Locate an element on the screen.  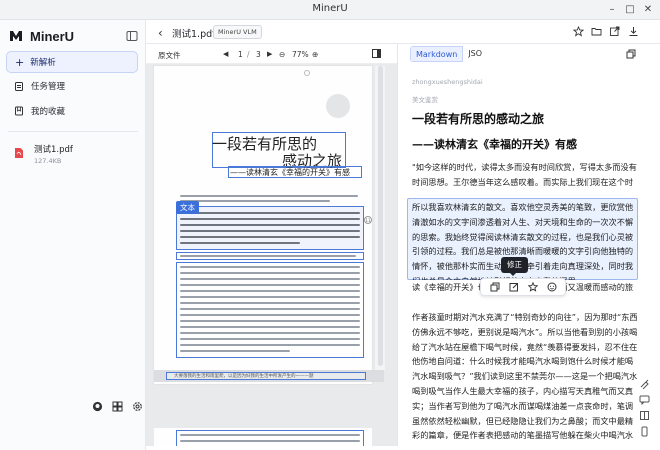
clipboard-icon is located at coordinates (19, 86).